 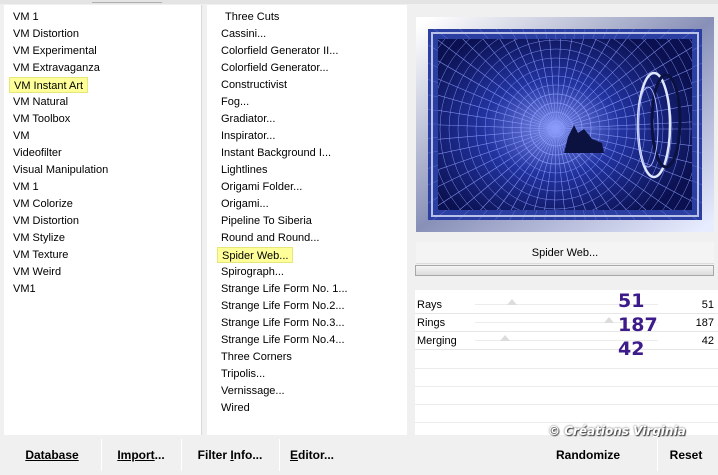 What do you see at coordinates (437, 341) in the screenshot?
I see `param-name: Merging` at bounding box center [437, 341].